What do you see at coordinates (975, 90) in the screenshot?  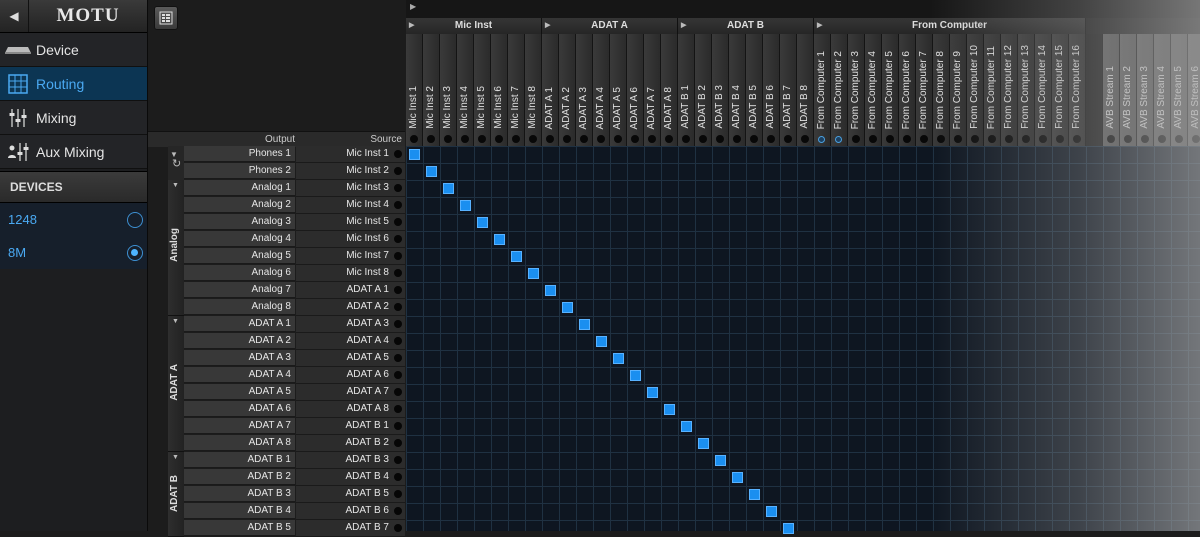 I see `column-header: From Computer 10` at bounding box center [975, 90].